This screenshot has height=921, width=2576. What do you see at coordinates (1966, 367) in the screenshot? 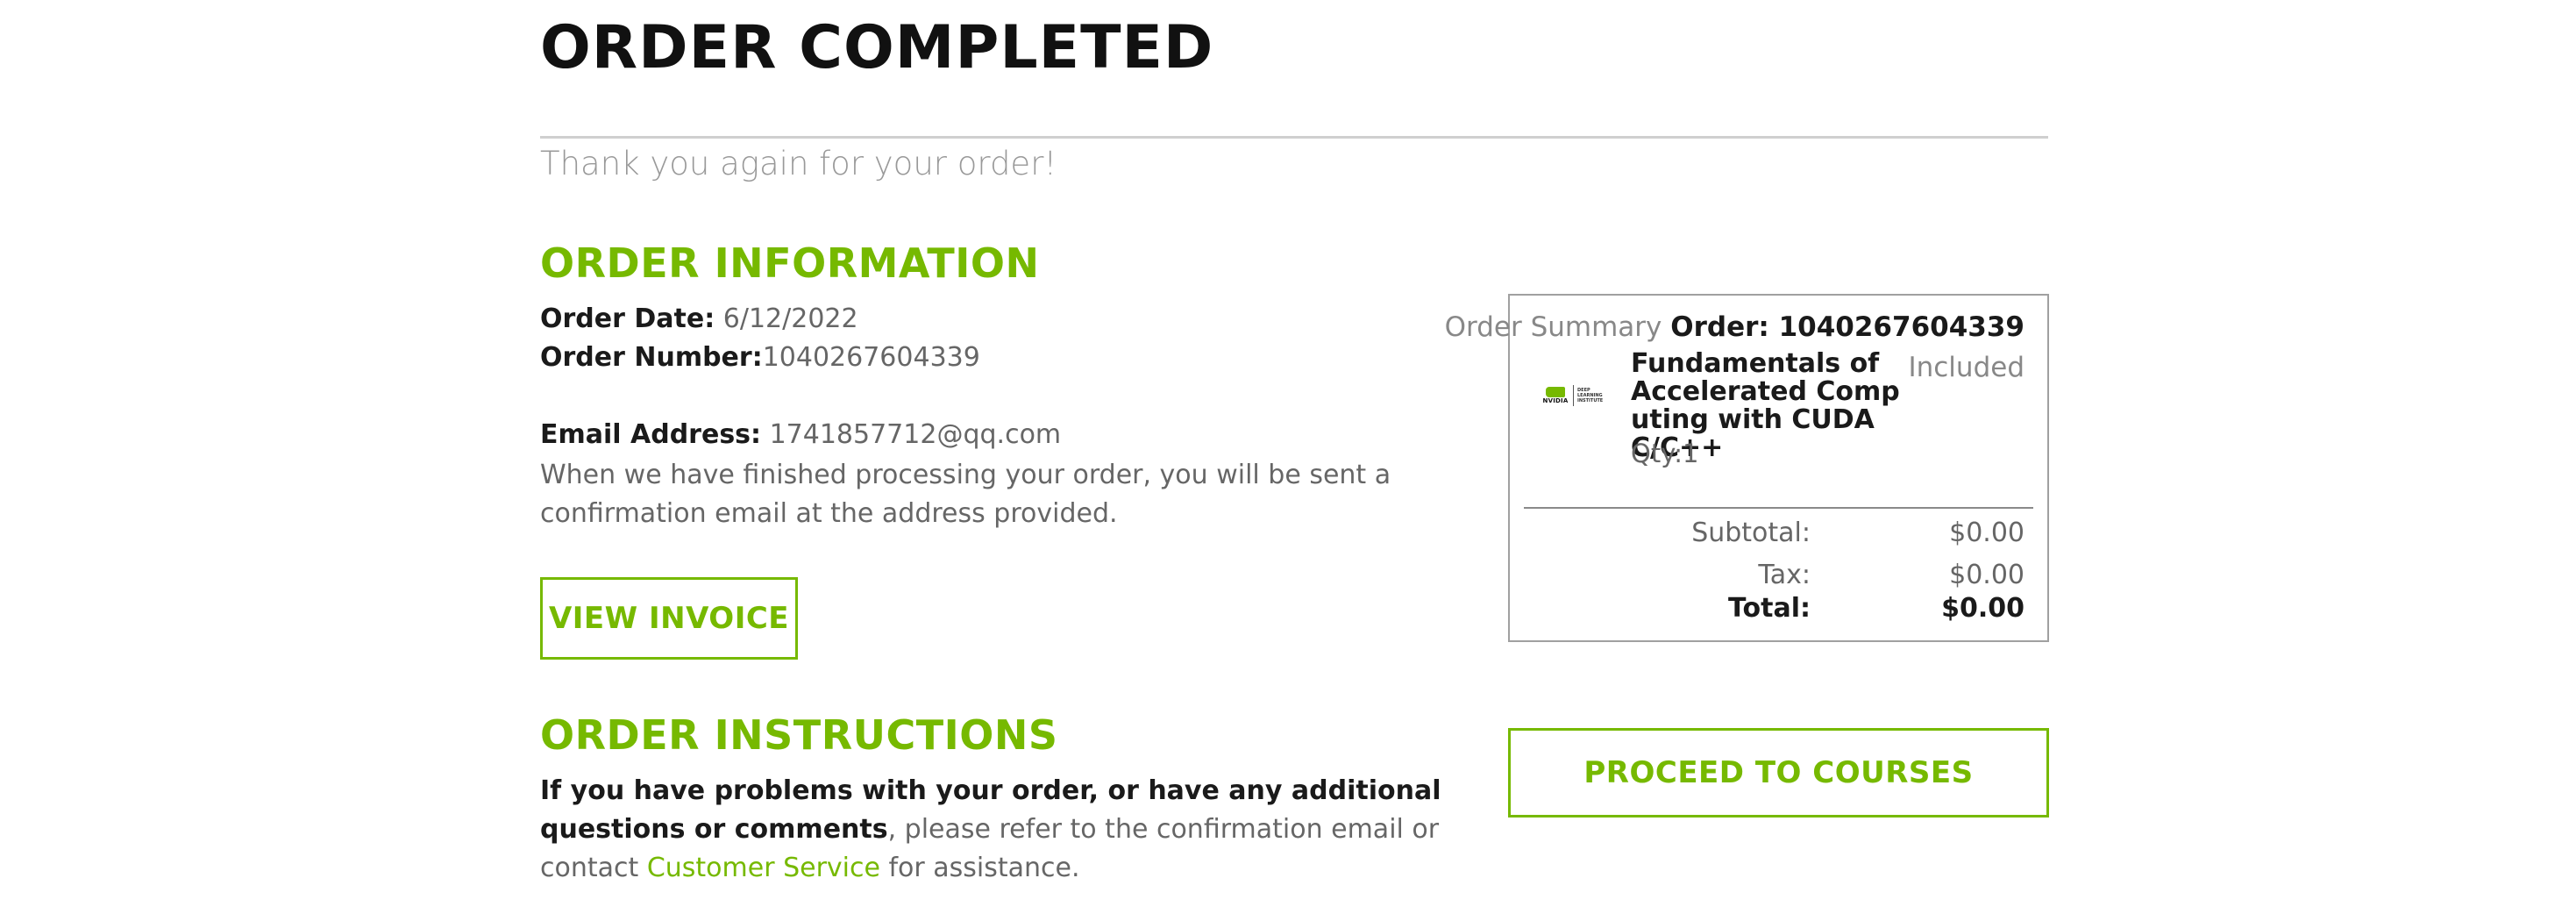
I see `product-price: Included` at bounding box center [1966, 367].